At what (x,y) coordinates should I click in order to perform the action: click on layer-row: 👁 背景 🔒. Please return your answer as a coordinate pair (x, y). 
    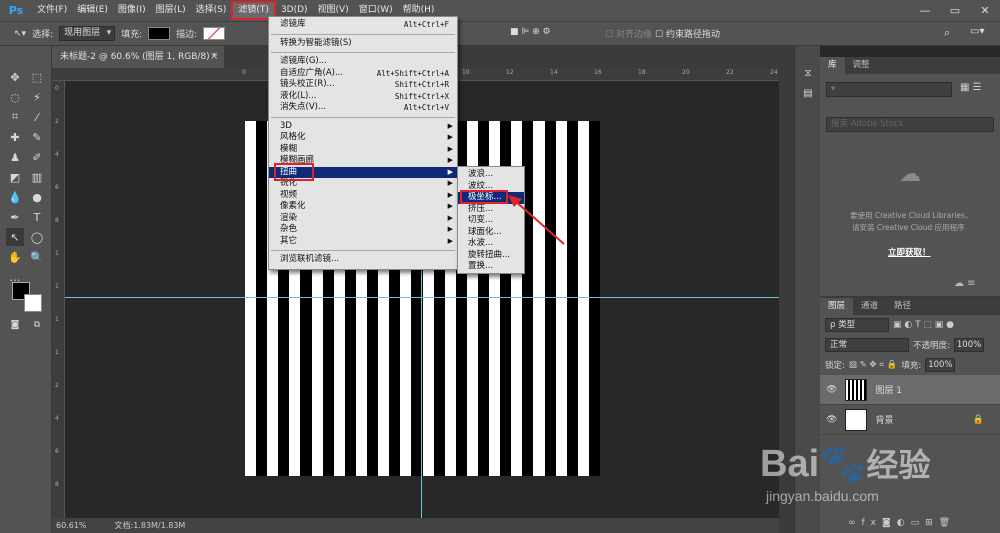
    Looking at the image, I should click on (910, 420).